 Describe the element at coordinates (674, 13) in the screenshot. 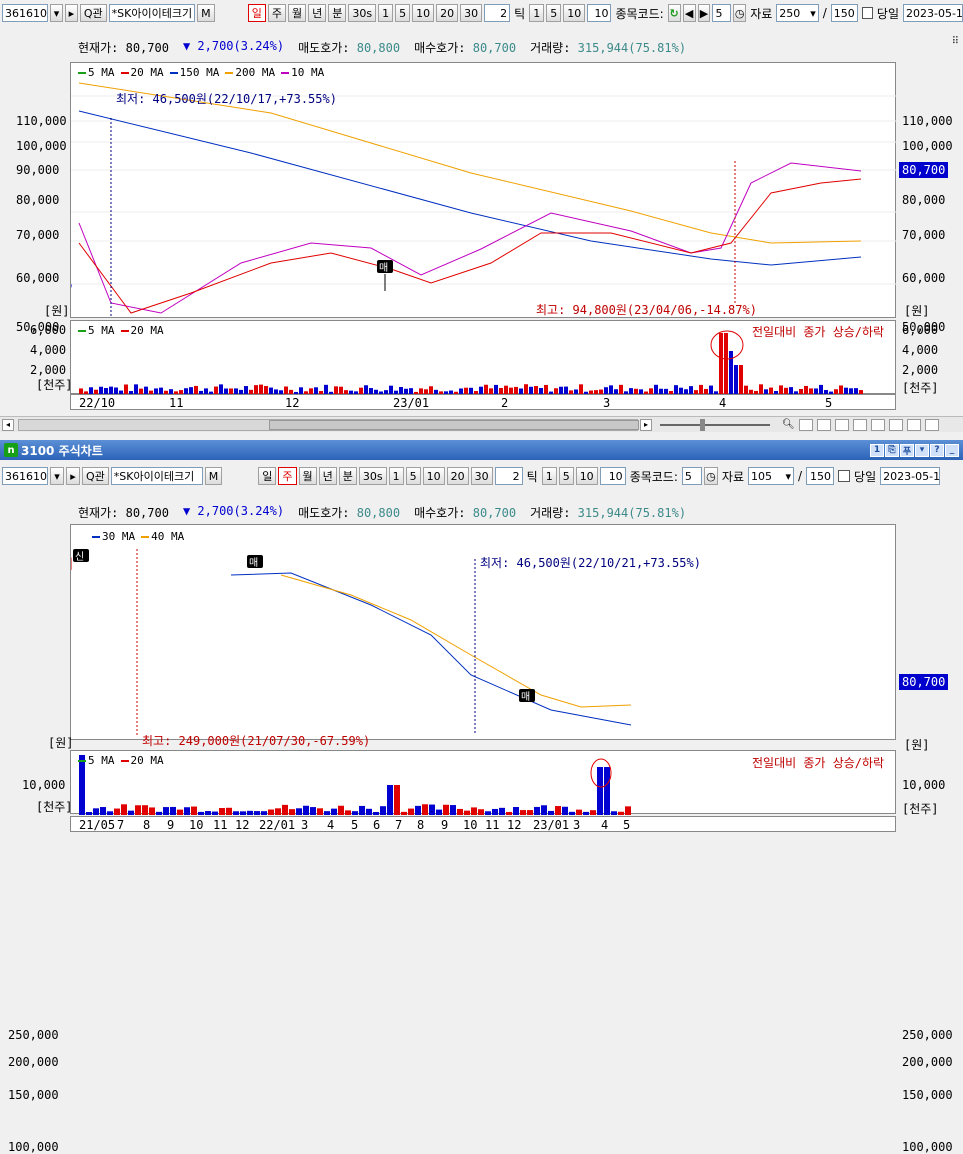

I see `refresh-icon: ↻` at that location.